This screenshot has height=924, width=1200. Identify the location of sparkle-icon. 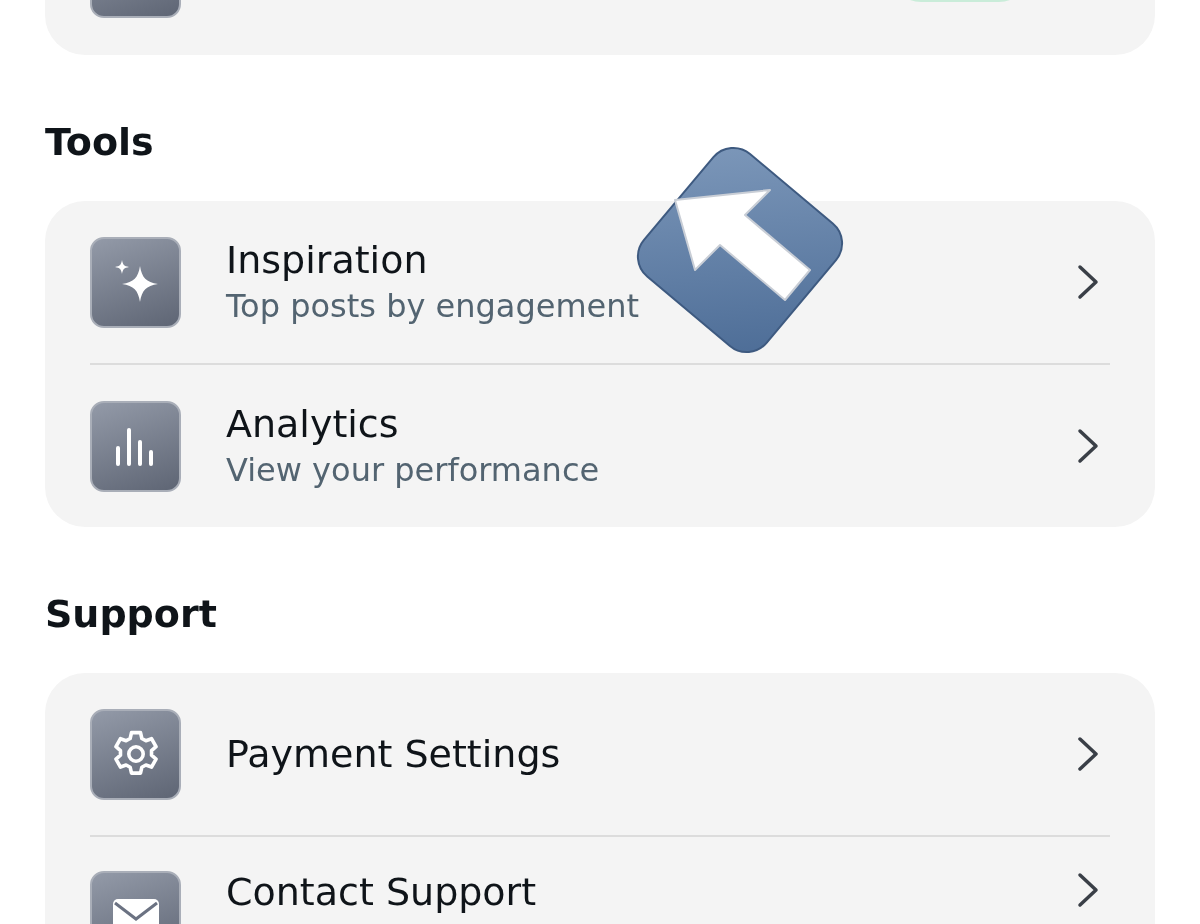
(135, 282).